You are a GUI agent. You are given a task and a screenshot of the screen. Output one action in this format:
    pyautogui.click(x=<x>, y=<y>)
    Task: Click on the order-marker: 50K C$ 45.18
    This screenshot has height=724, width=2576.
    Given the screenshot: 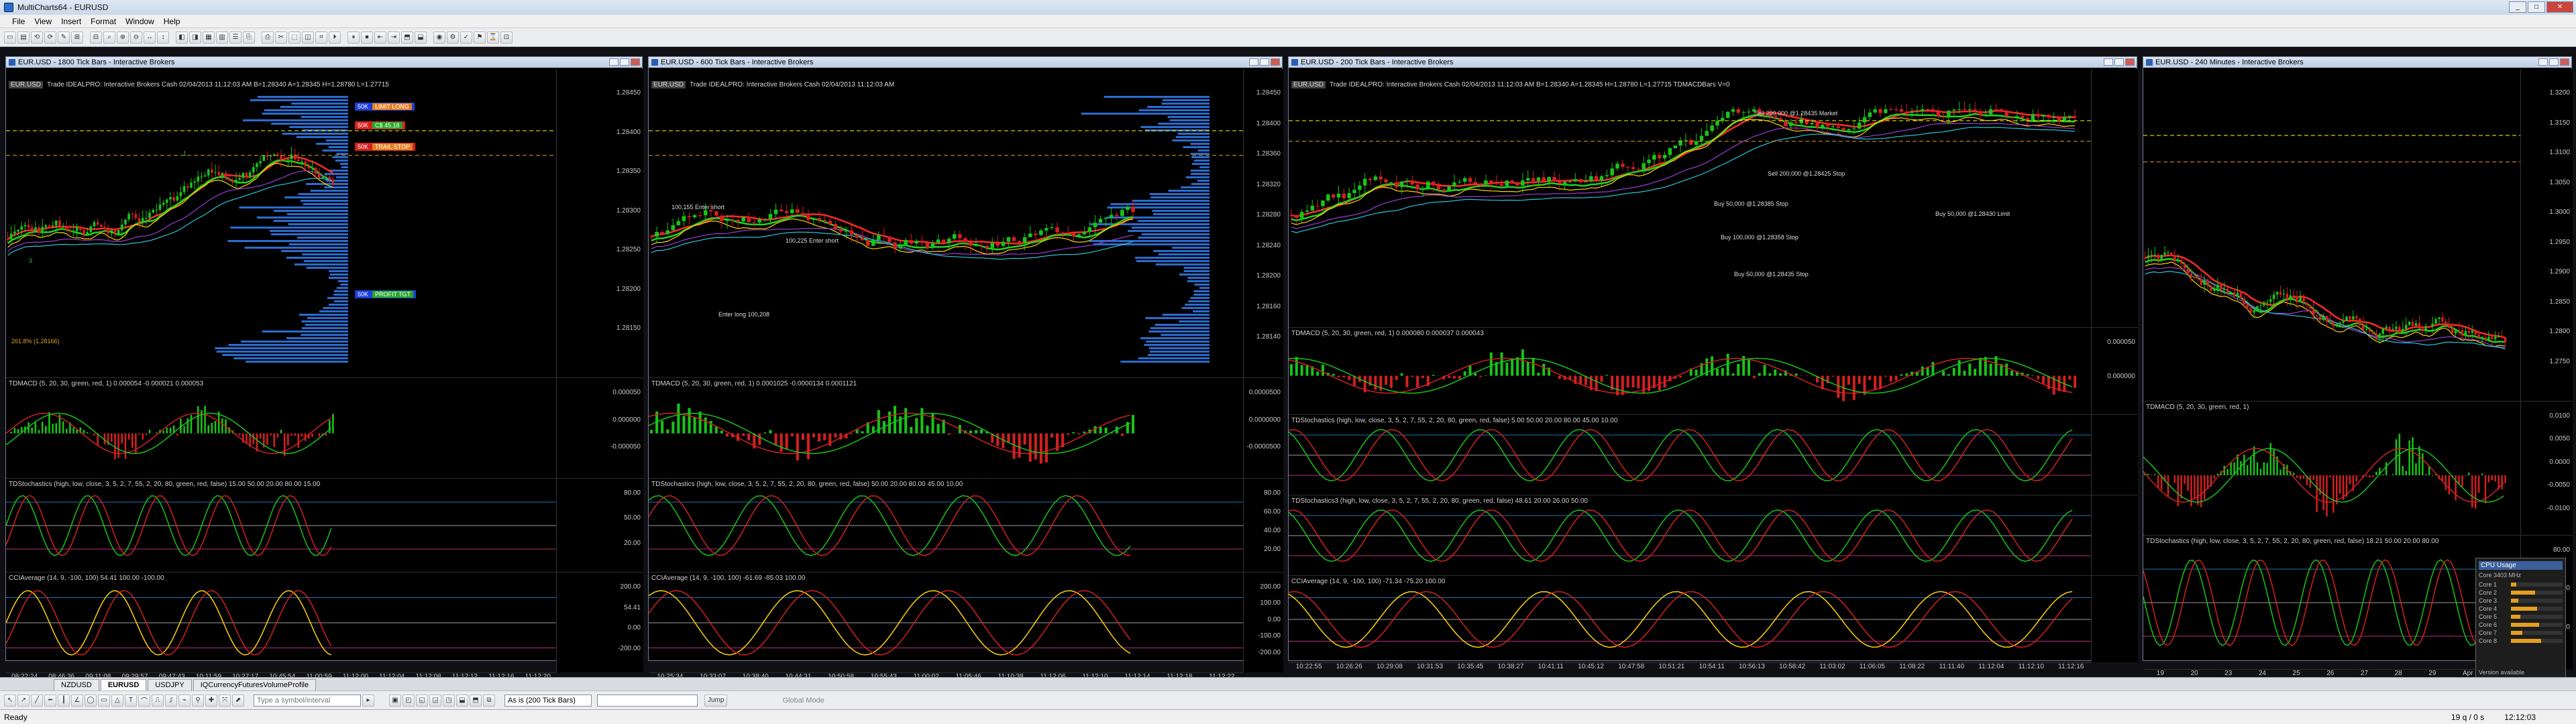 What is the action you would take?
    pyautogui.click(x=380, y=125)
    